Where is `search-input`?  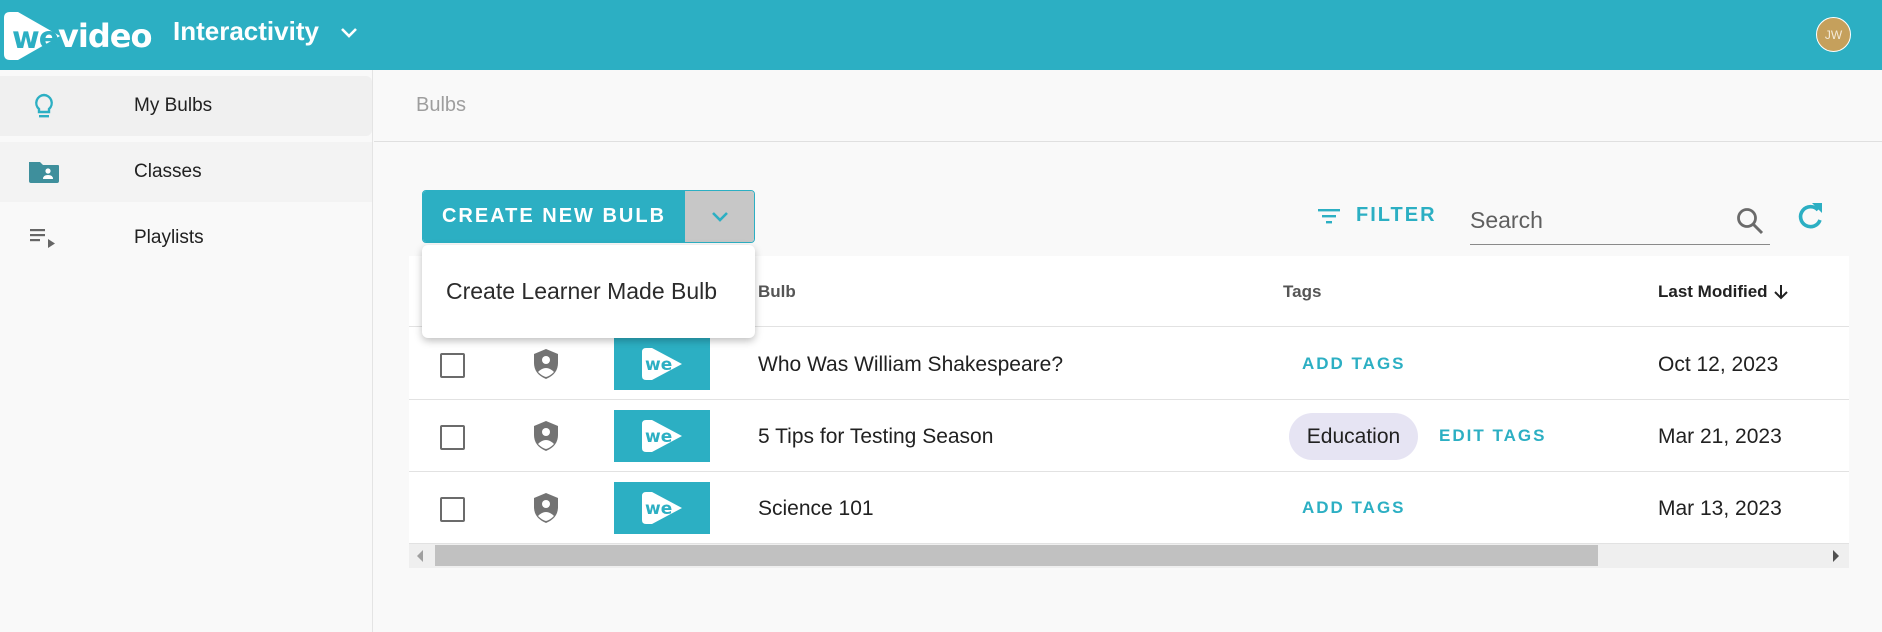 search-input is located at coordinates (1595, 220).